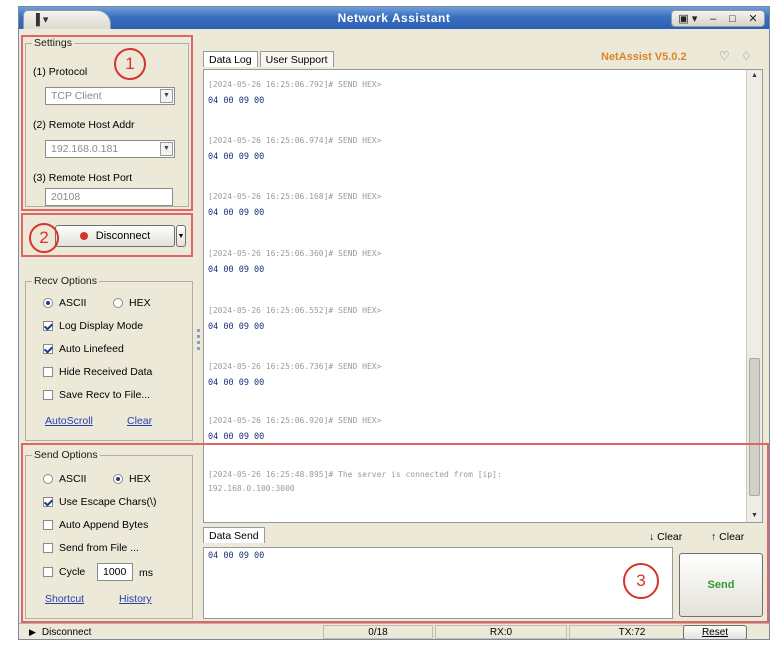  I want to click on tab-user-support: User Support, so click(296, 59).